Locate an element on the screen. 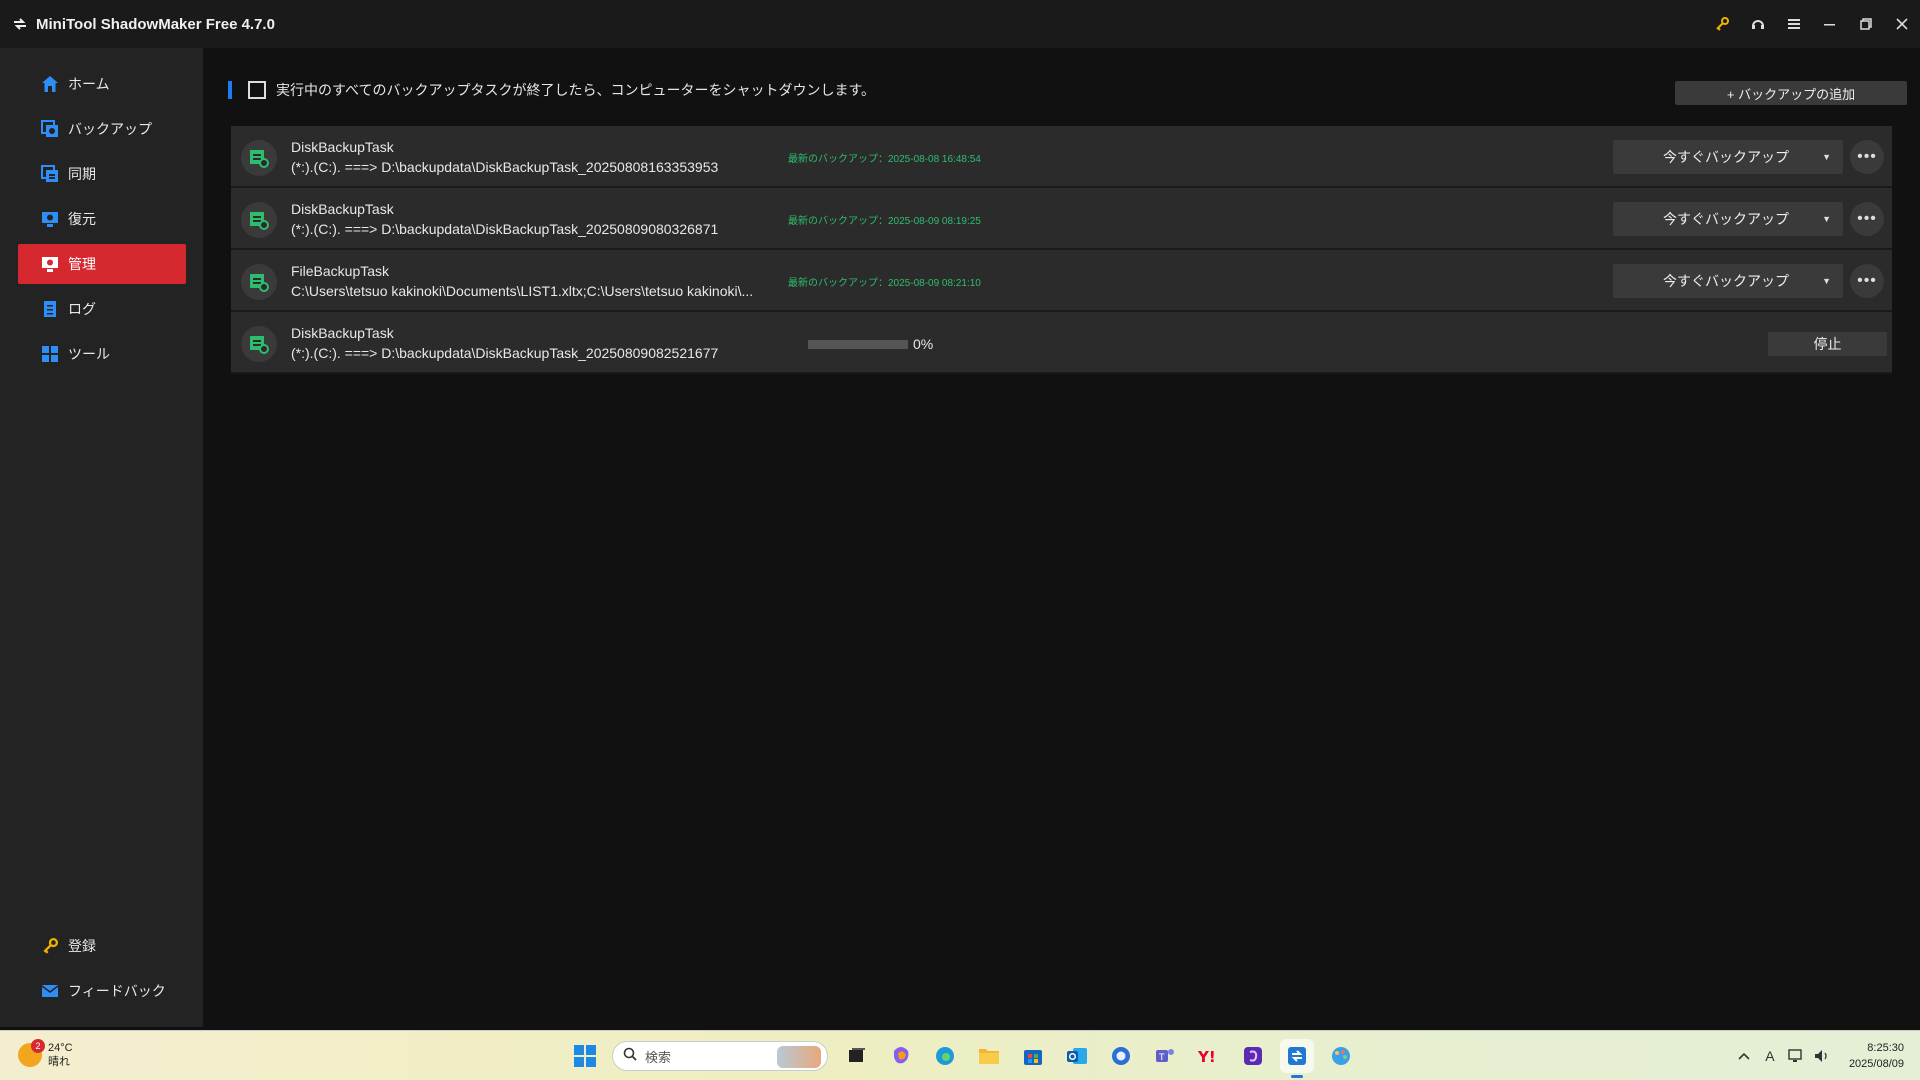 The image size is (1920, 1080). sidebar-item-home: ホーム is located at coordinates (102, 84).